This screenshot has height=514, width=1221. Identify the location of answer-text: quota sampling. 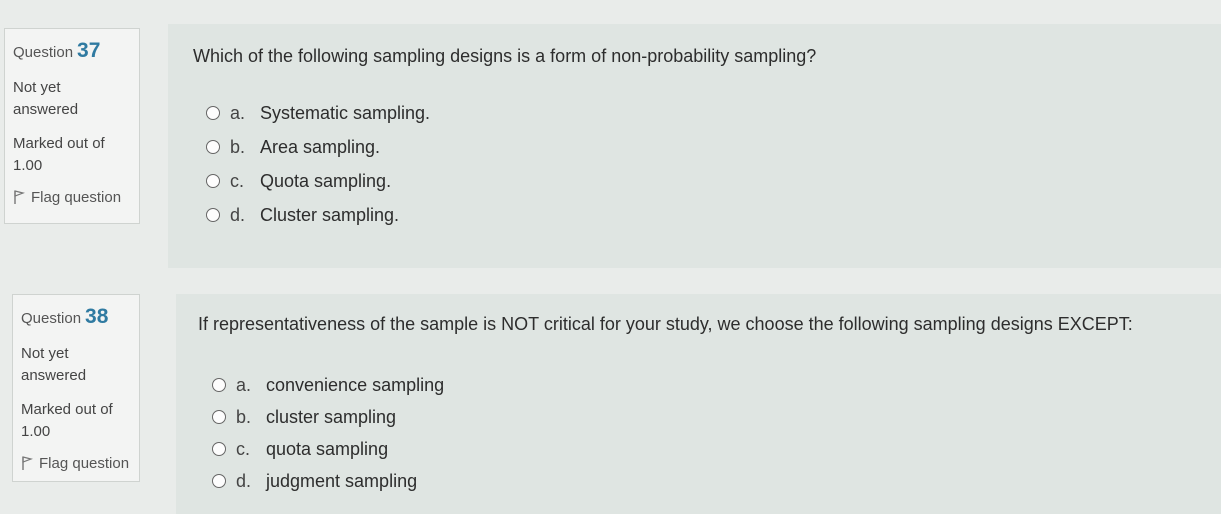
(327, 449).